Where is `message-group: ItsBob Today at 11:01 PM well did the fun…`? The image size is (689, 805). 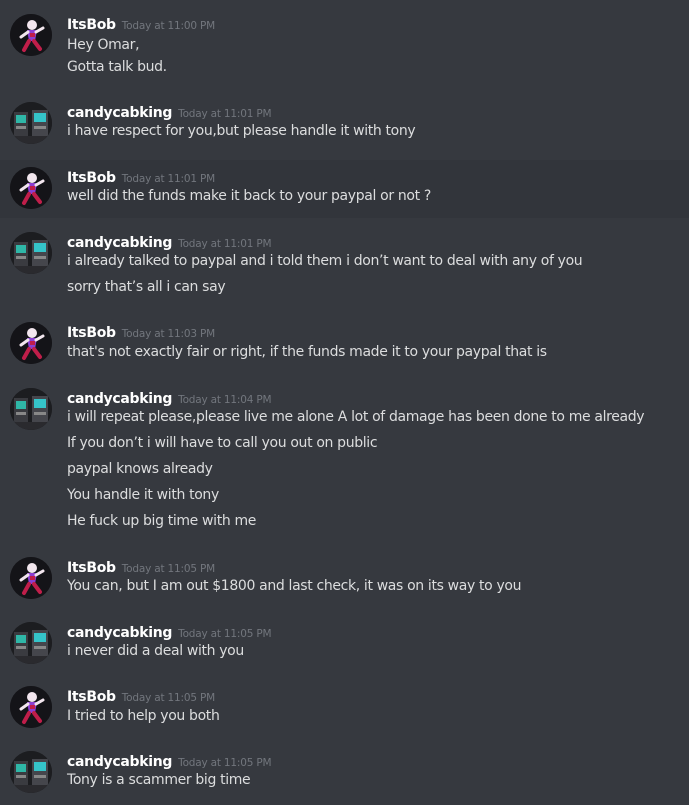 message-group: ItsBob Today at 11:01 PM well did the fun… is located at coordinates (344, 189).